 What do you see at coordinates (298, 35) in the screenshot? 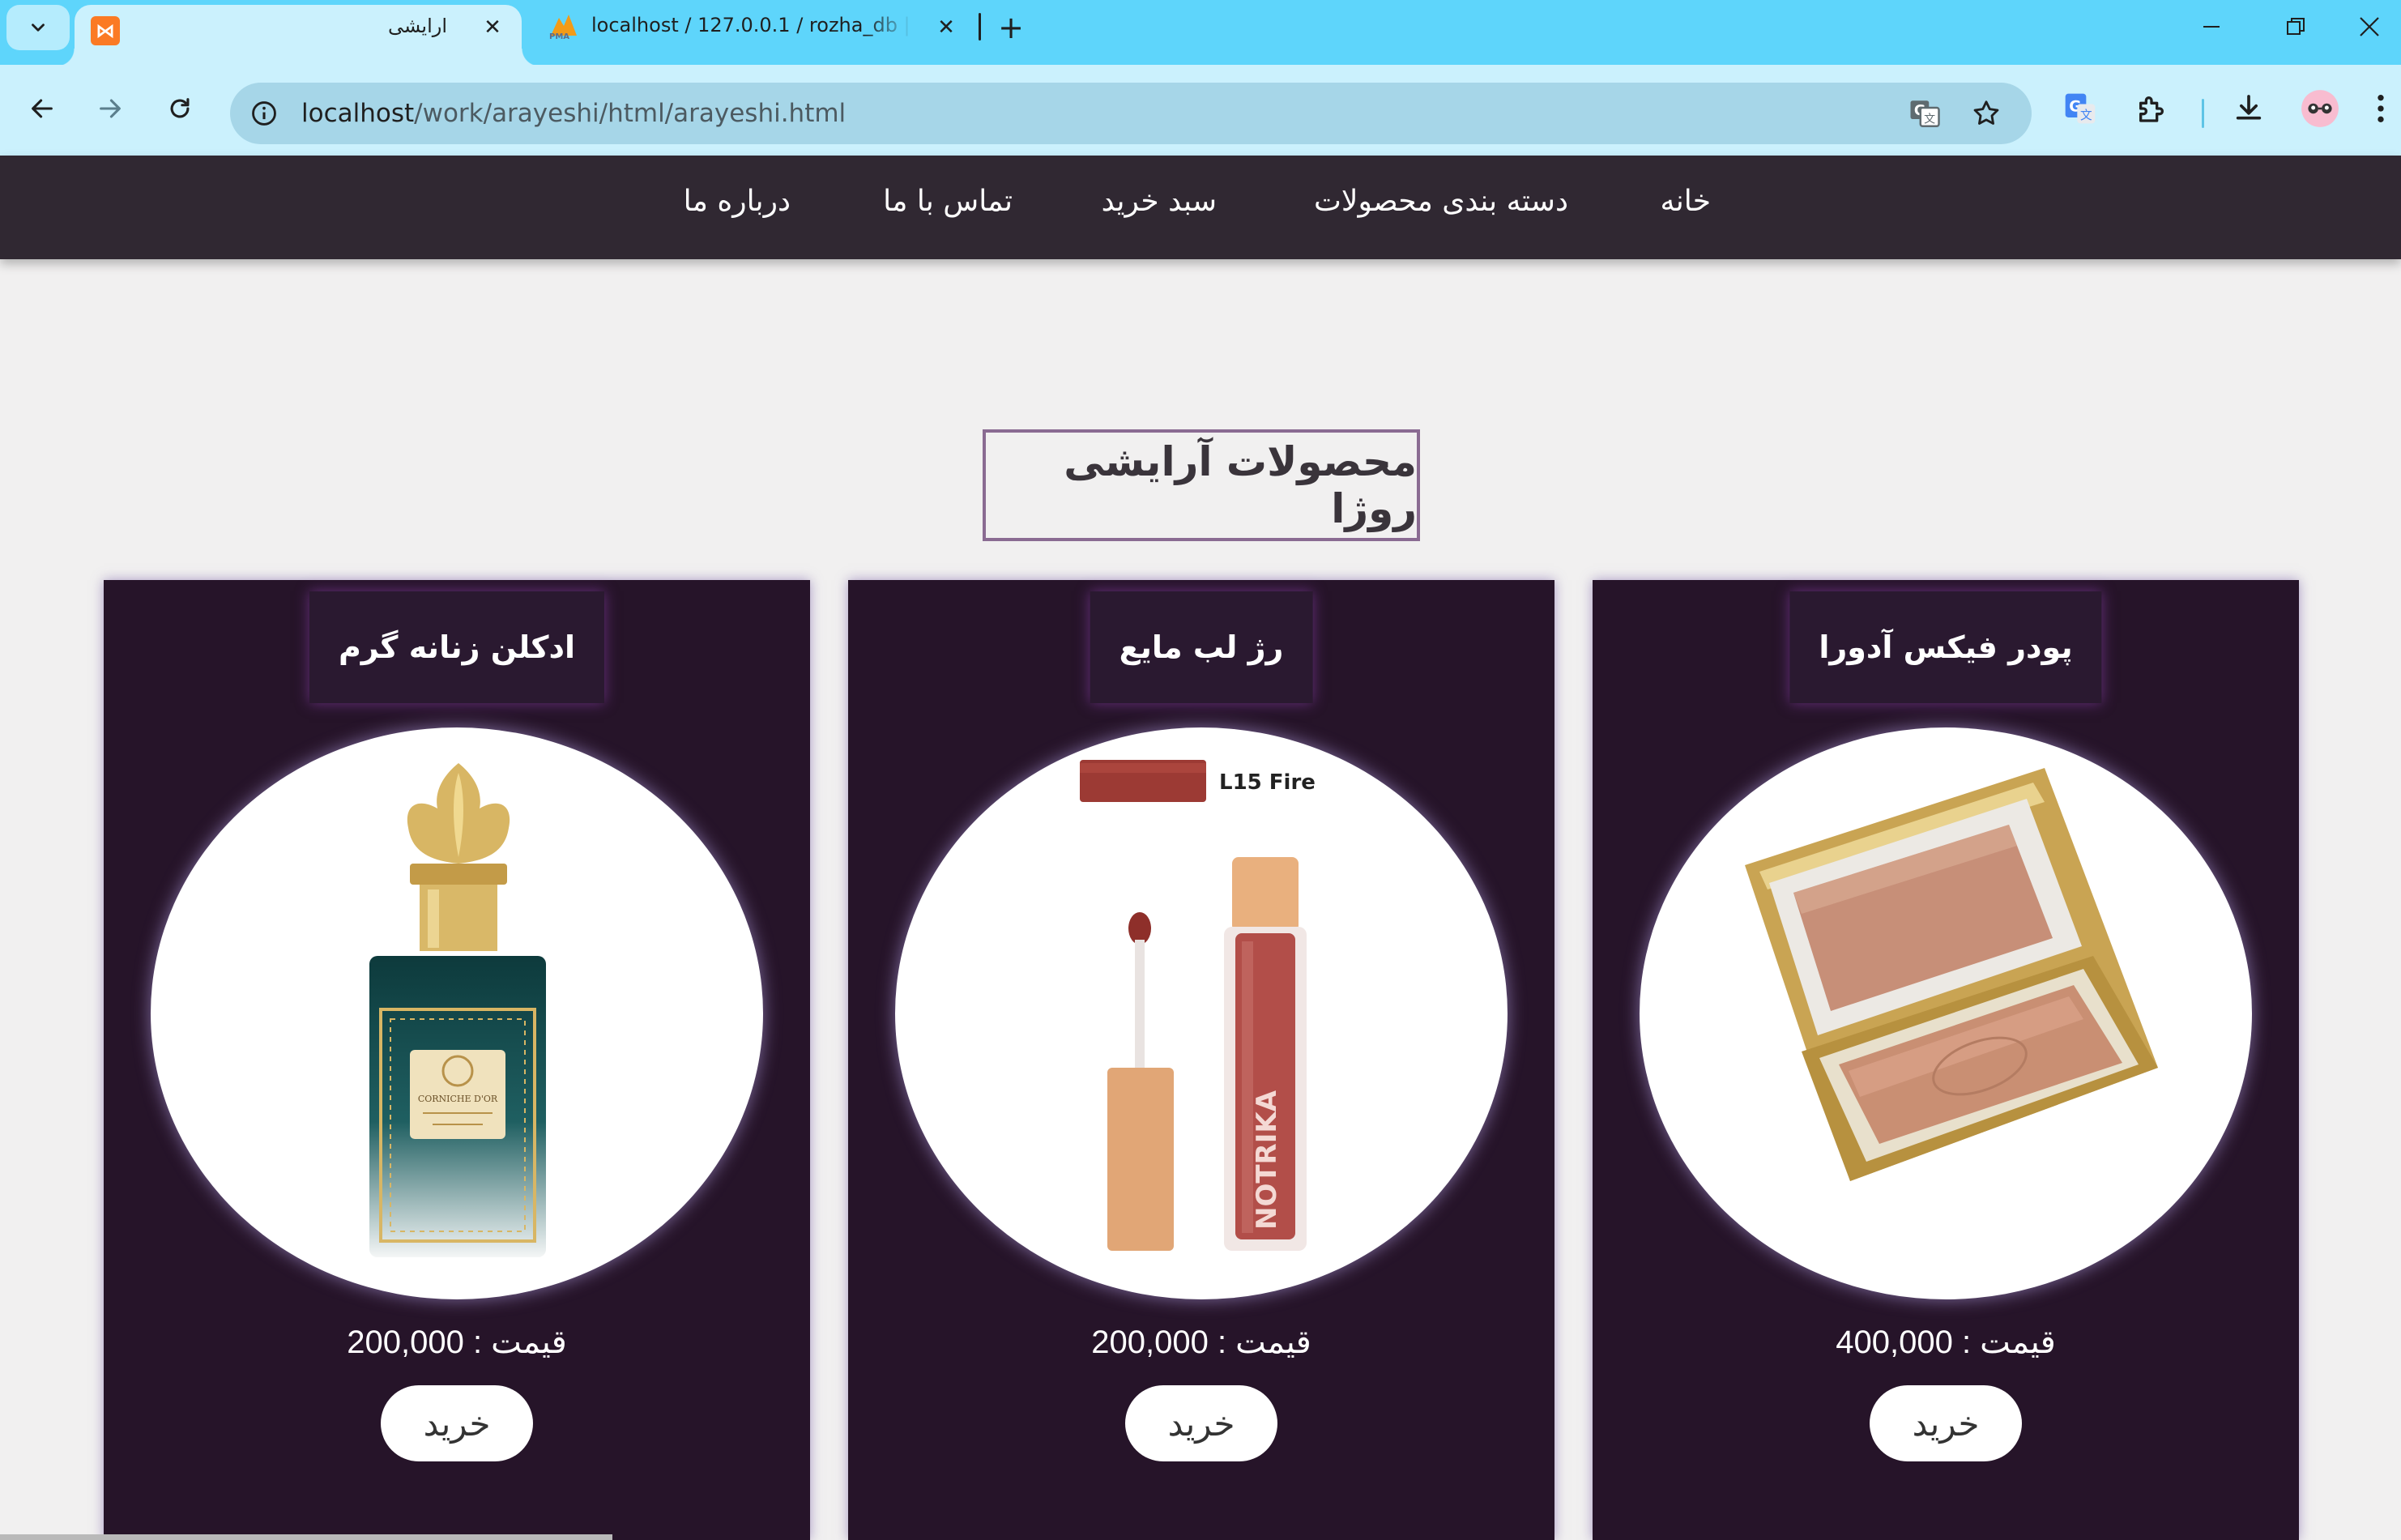
I see `tab-arayeshi: ⋈ ارایشی ✕` at bounding box center [298, 35].